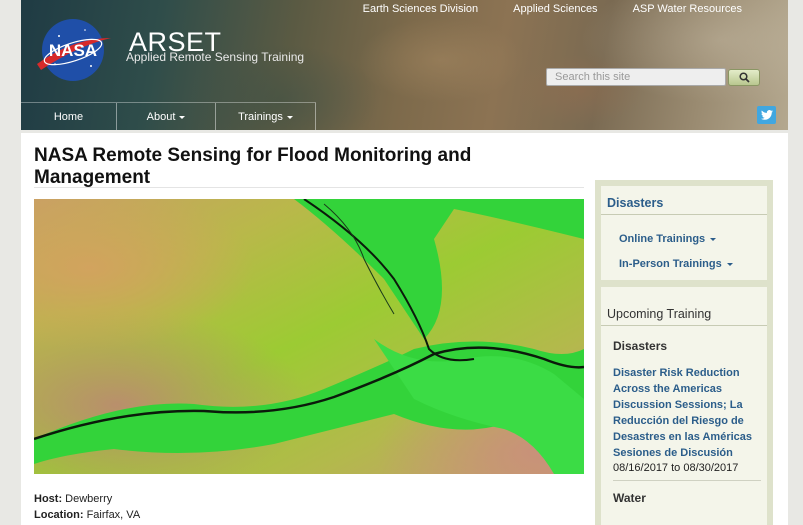 This screenshot has width=803, height=525. I want to click on location-info: Location: Fairfax, VA, so click(87, 515).